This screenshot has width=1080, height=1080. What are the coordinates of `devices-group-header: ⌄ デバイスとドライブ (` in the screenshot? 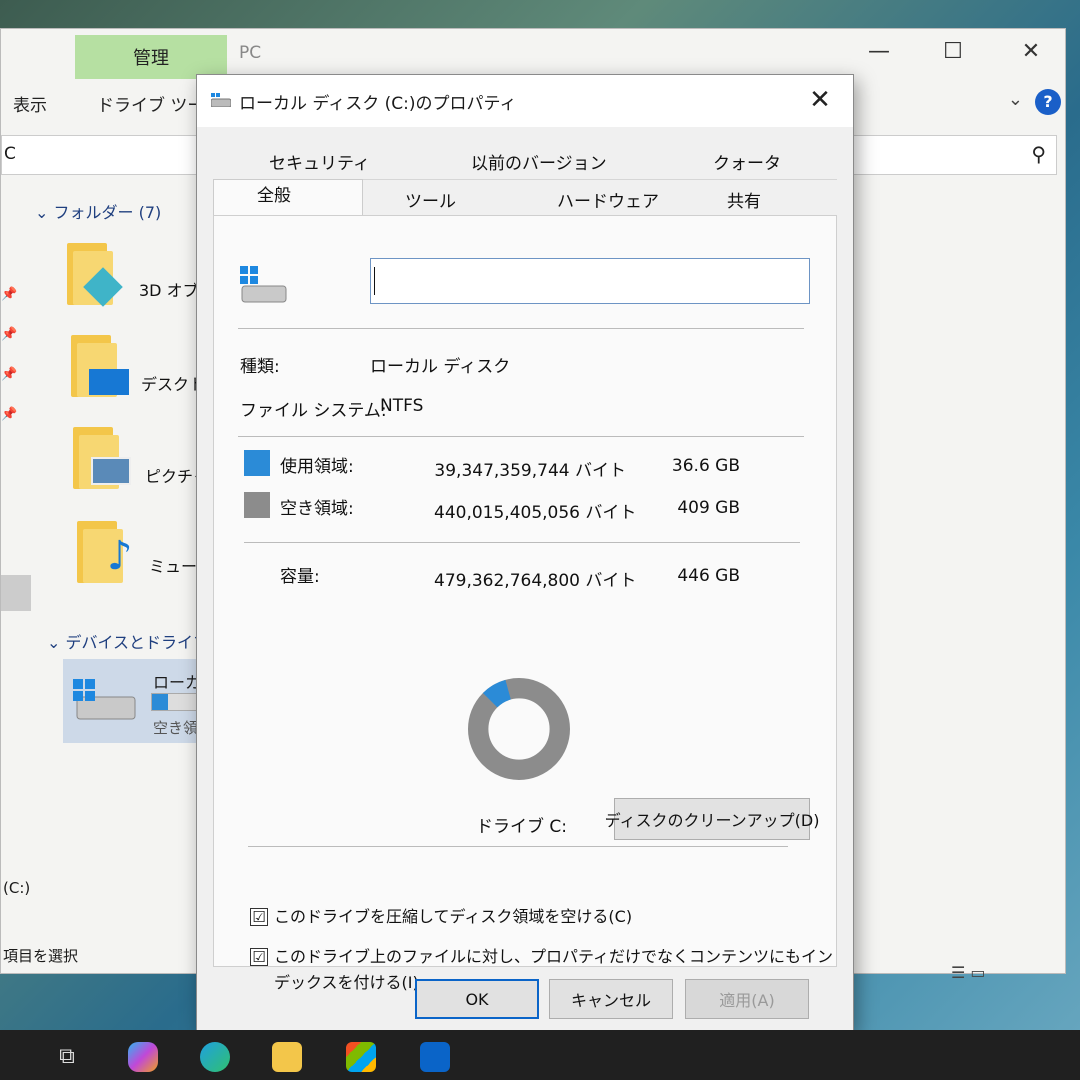 It's located at (133, 641).